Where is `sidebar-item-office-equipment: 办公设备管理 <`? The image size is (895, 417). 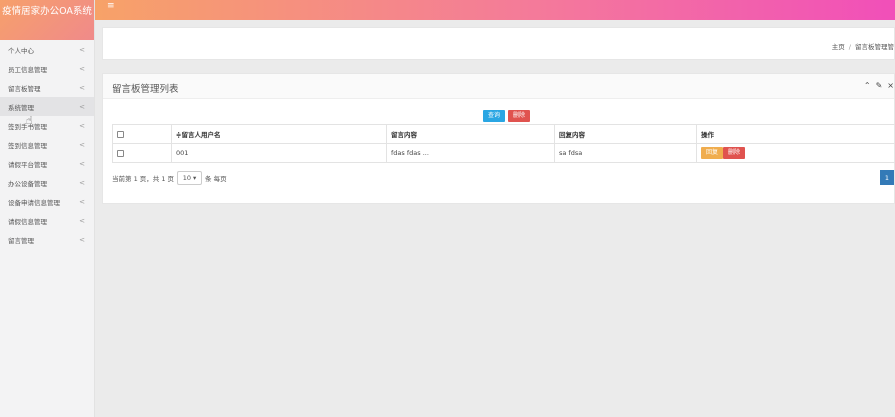 sidebar-item-office-equipment: 办公设备管理 < is located at coordinates (47, 182).